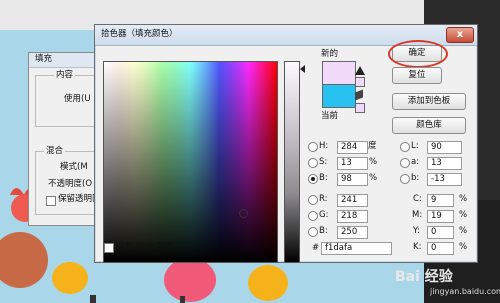 The height and width of the screenshot is (303, 500). Describe the element at coordinates (324, 215) in the screenshot. I see `g-label: G:` at that location.